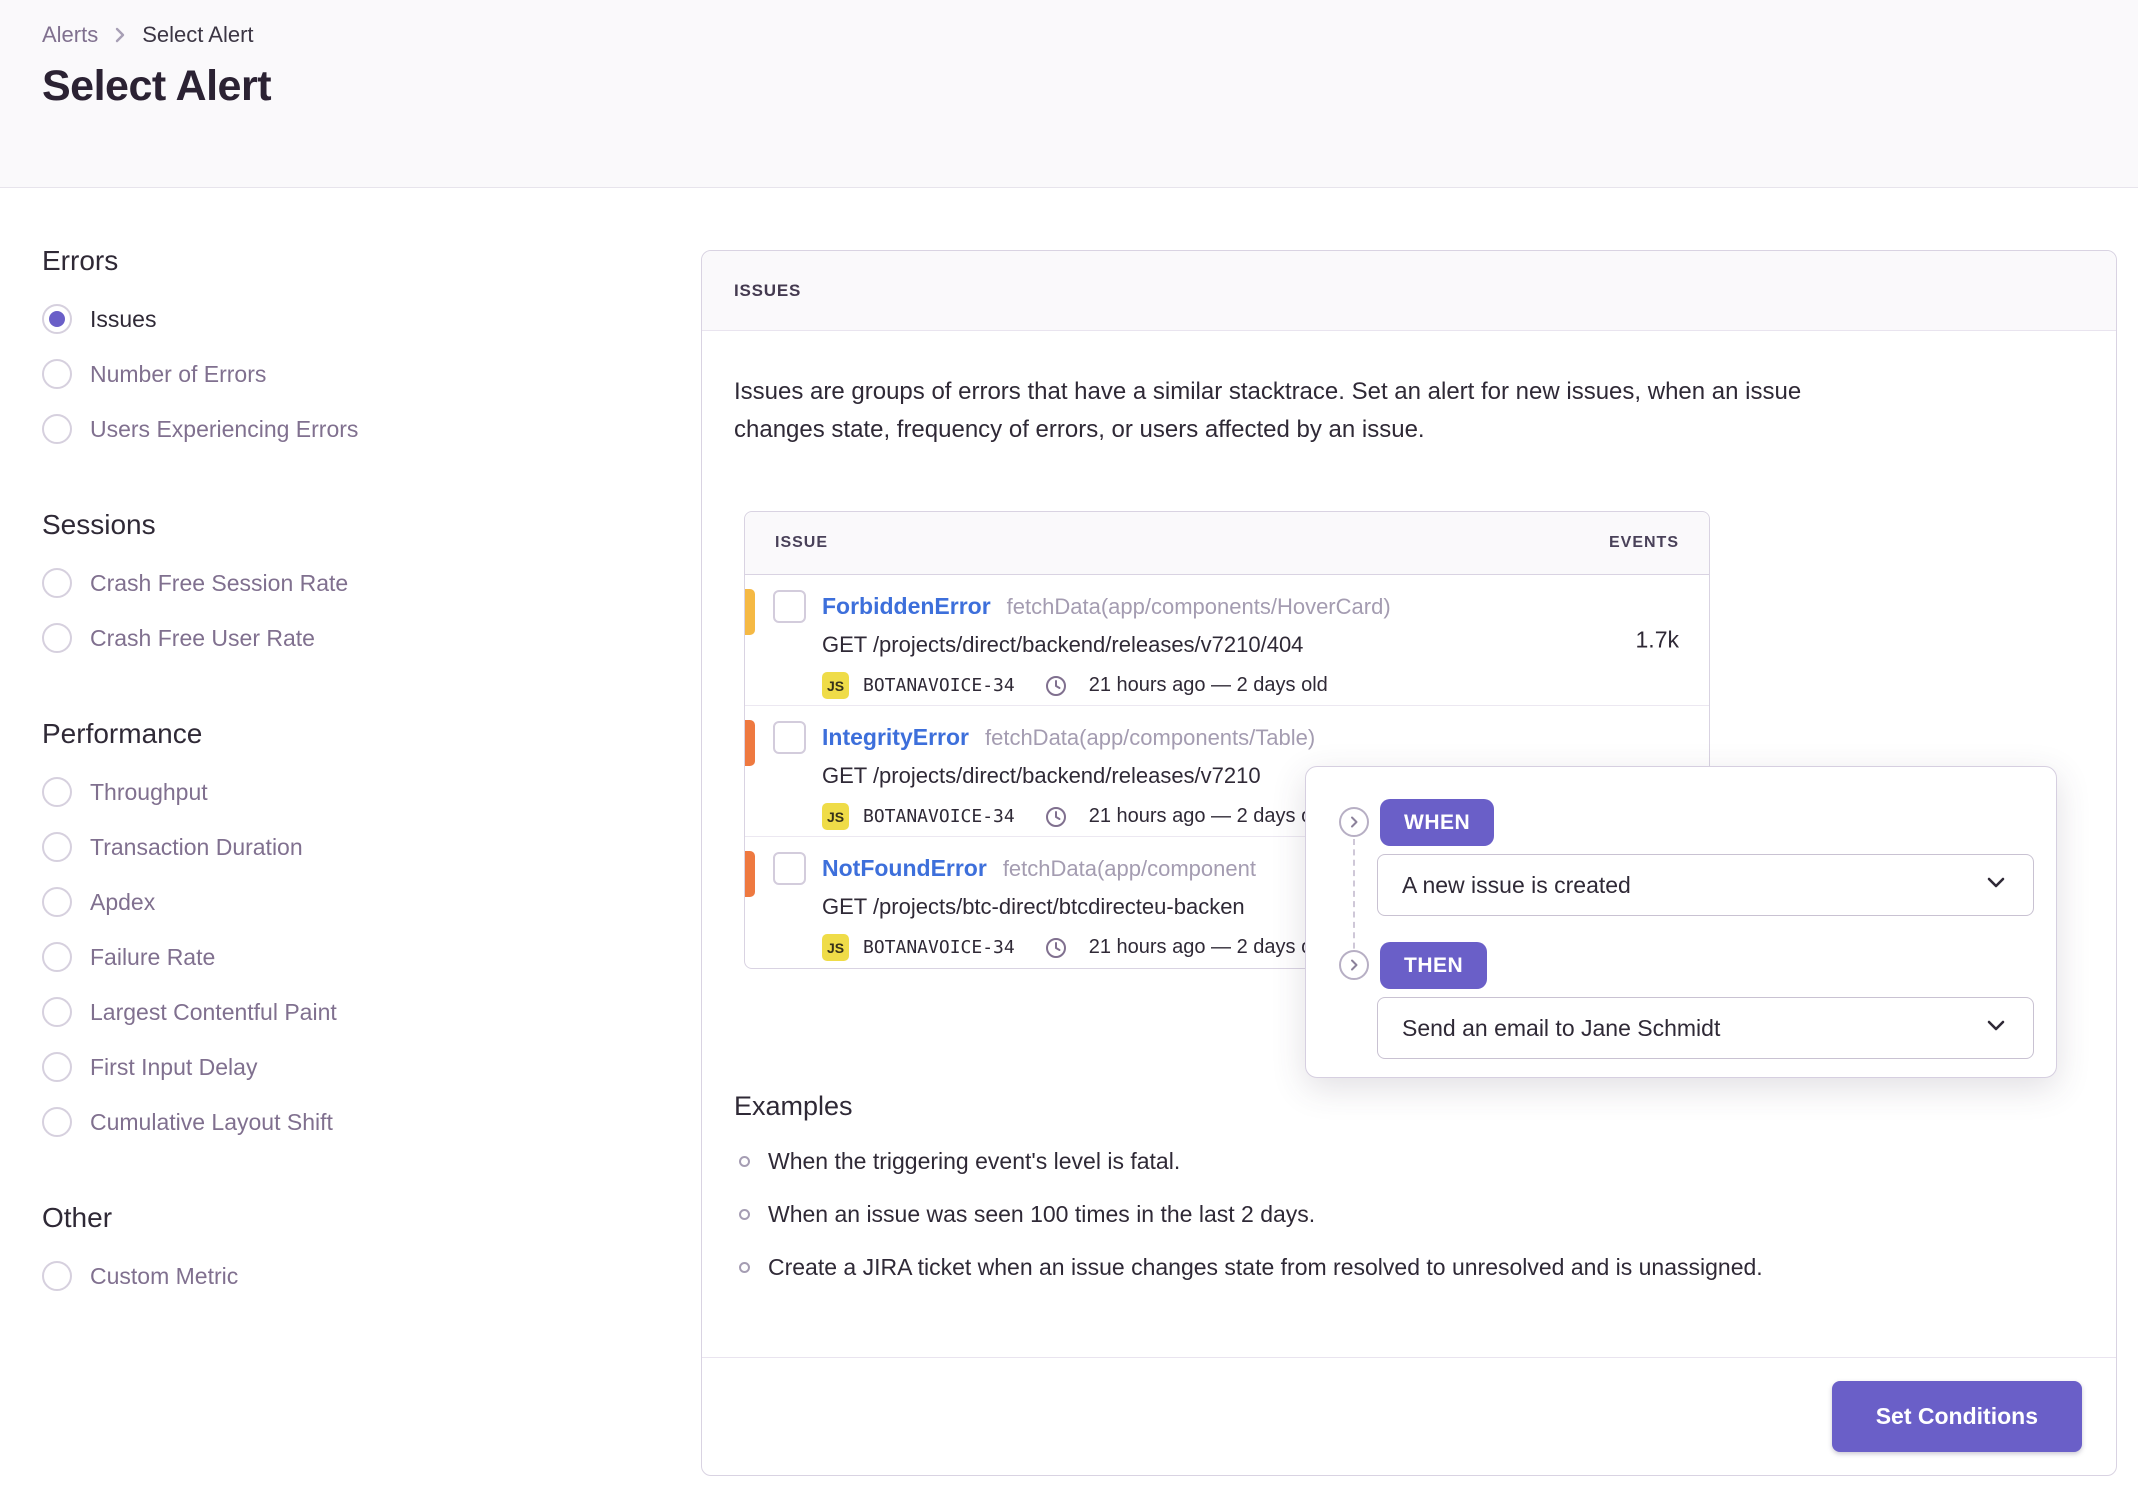 This screenshot has width=2138, height=1496. What do you see at coordinates (213, 1011) in the screenshot?
I see `radio-label: Largest Contentful Paint` at bounding box center [213, 1011].